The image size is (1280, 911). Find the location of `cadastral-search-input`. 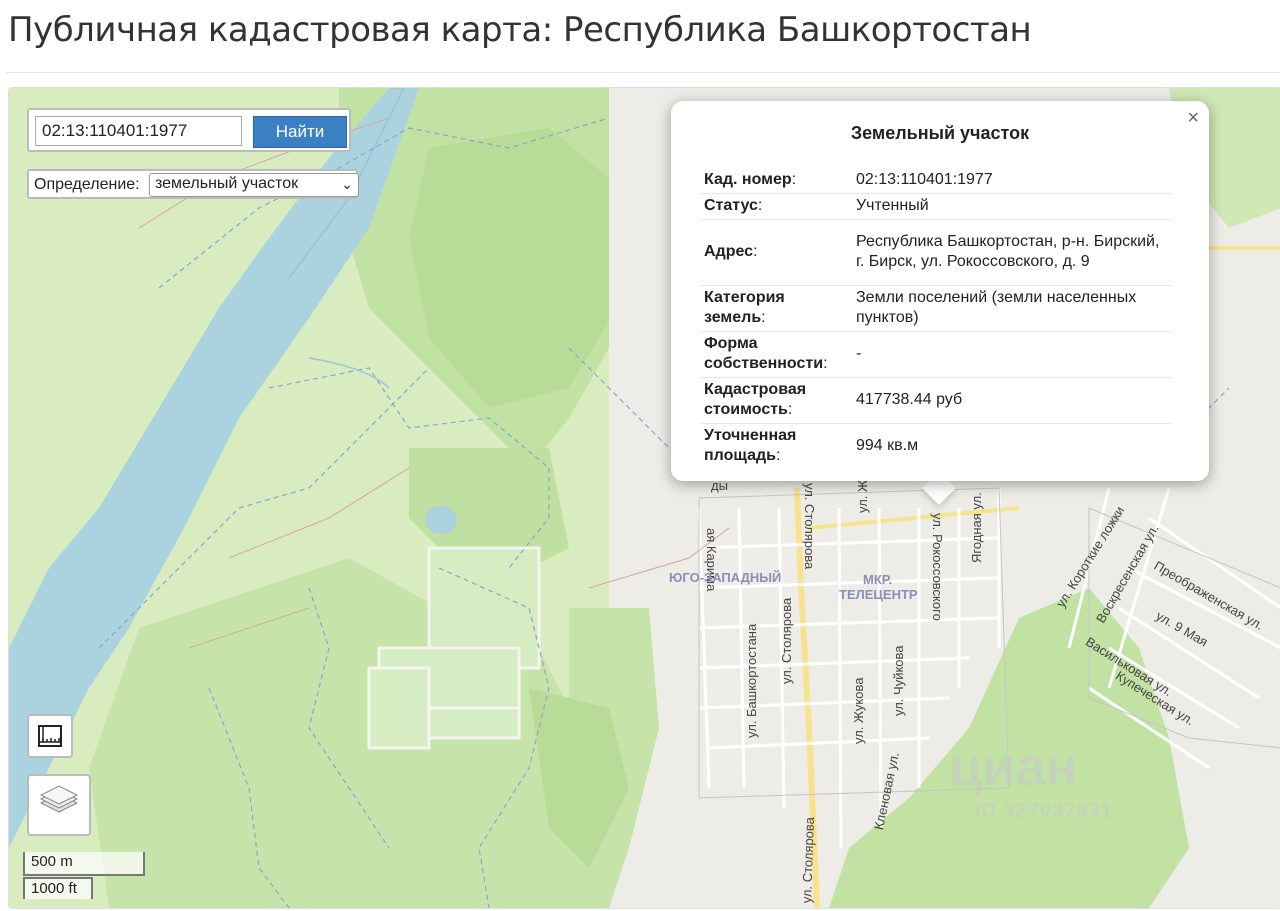

cadastral-search-input is located at coordinates (138, 131).